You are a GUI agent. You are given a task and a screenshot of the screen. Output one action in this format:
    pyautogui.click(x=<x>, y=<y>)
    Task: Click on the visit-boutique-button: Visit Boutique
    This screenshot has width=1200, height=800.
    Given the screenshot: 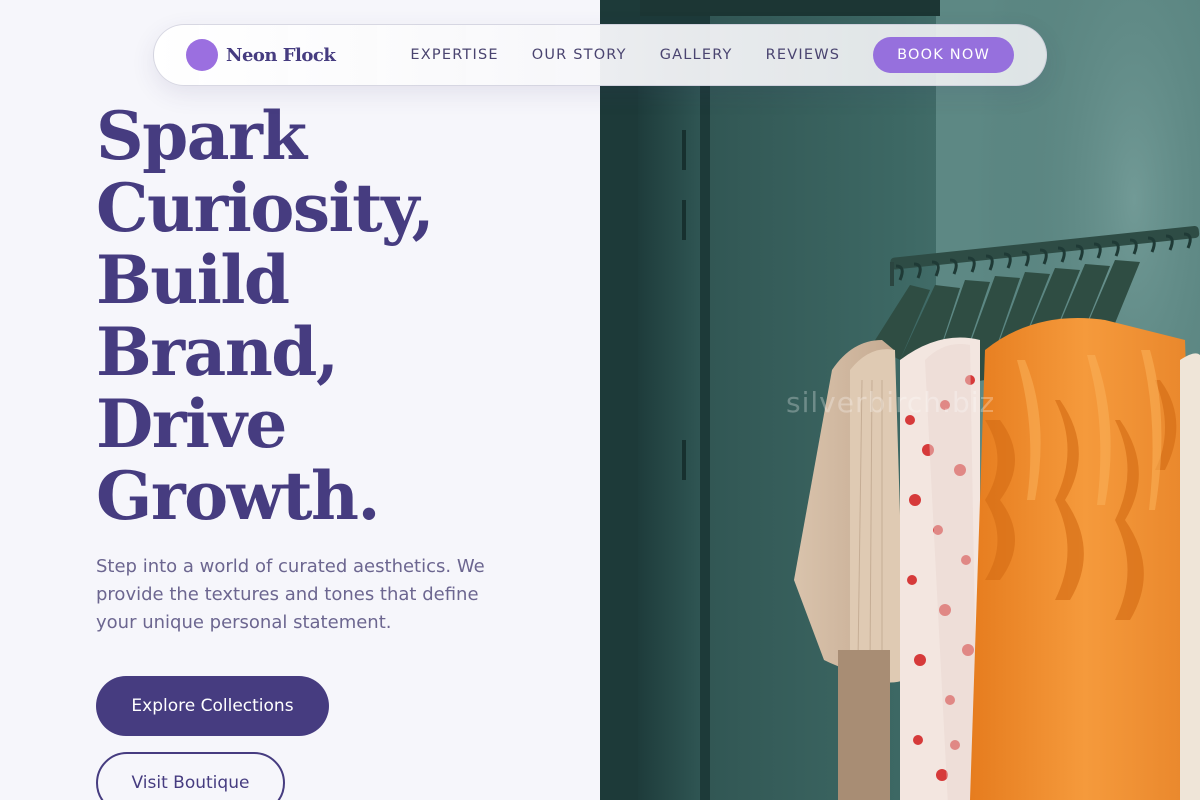 What is the action you would take?
    pyautogui.click(x=190, y=776)
    